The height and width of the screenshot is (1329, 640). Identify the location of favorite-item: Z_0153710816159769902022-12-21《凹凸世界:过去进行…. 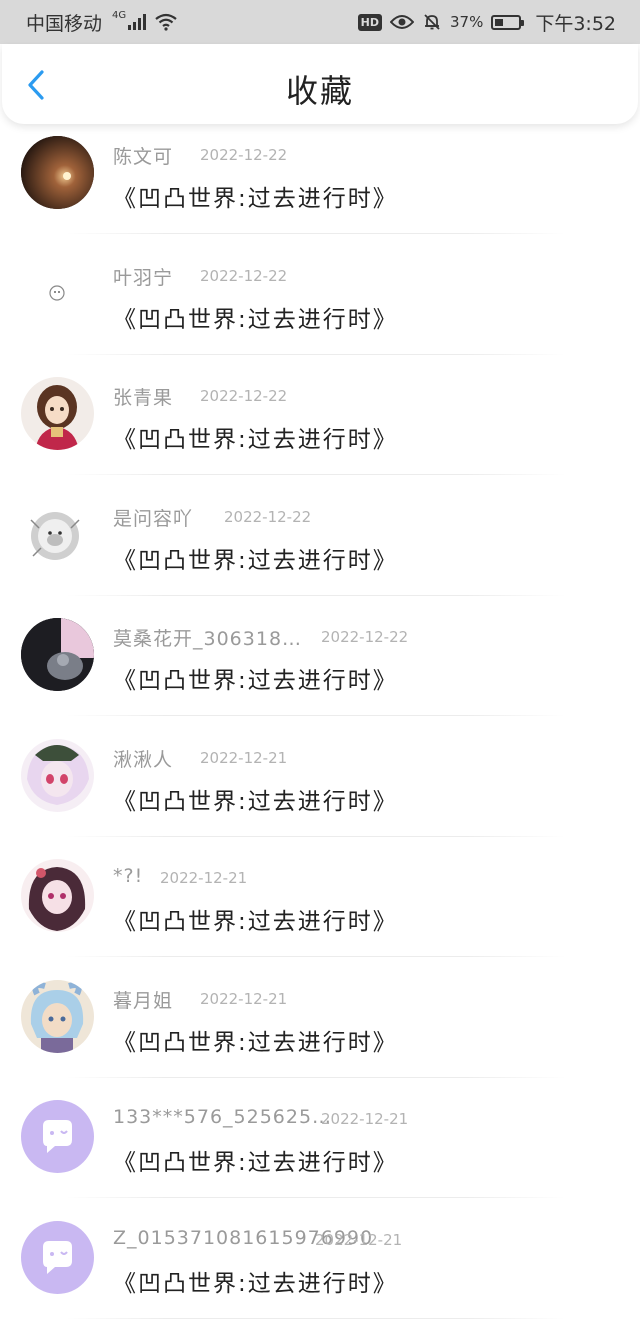
(320, 1269).